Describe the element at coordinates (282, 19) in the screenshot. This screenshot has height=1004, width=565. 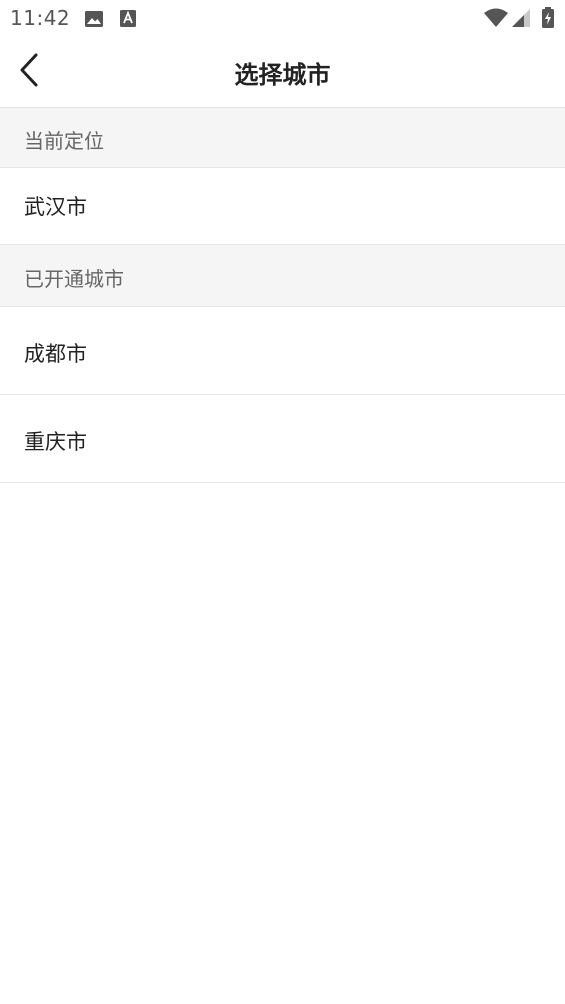
I see `status-bar: 11:42` at that location.